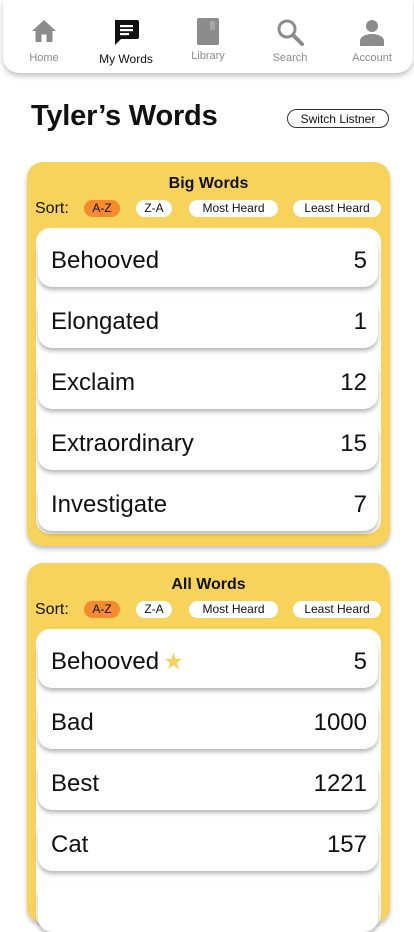  Describe the element at coordinates (208, 445) in the screenshot. I see `word-row: Extraordinary 15` at that location.